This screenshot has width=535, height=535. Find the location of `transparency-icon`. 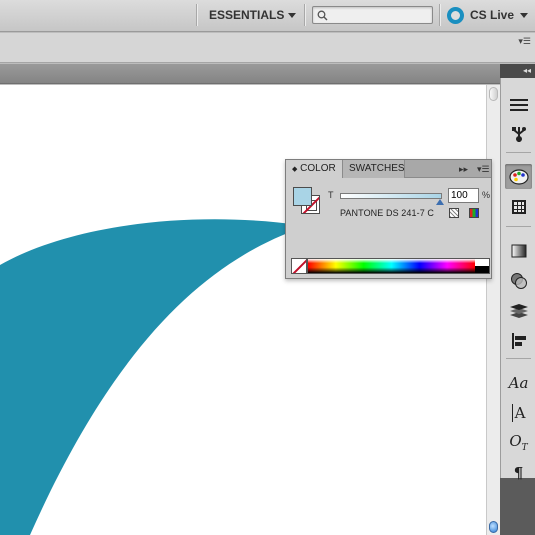

transparency-icon is located at coordinates (518, 280).